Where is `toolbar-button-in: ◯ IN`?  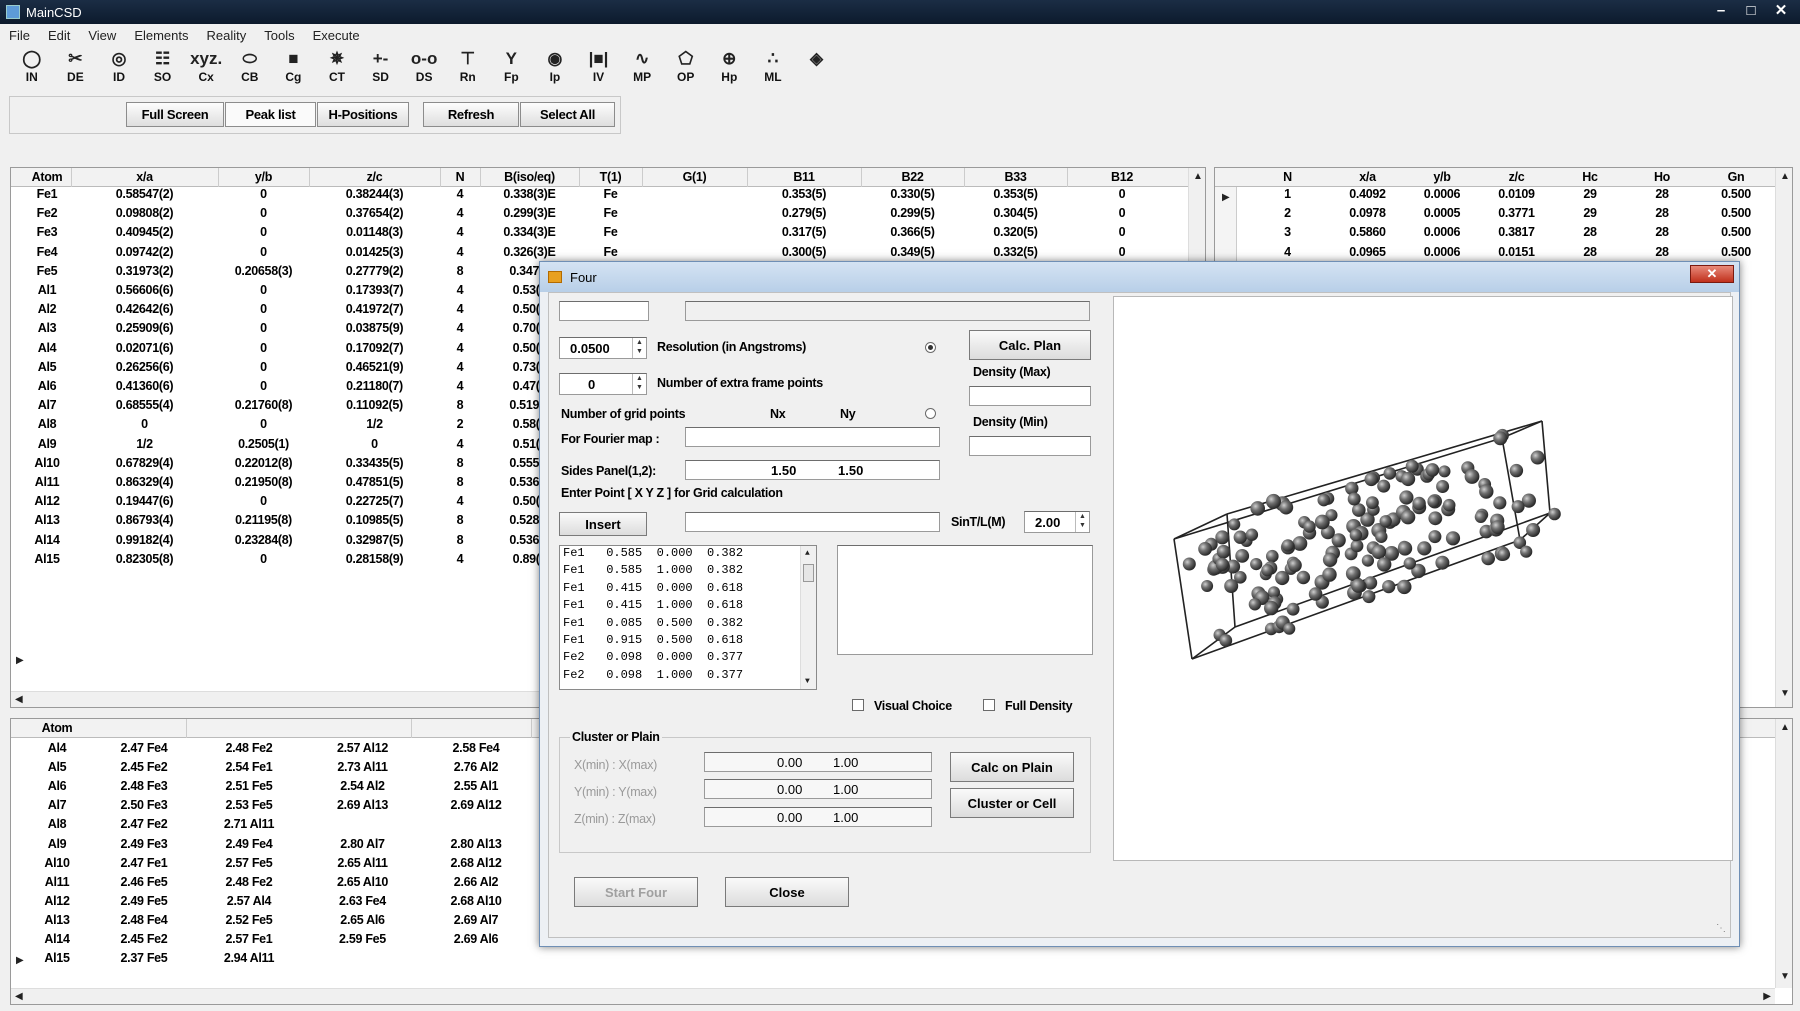
toolbar-button-in: ◯ IN is located at coordinates (32, 71).